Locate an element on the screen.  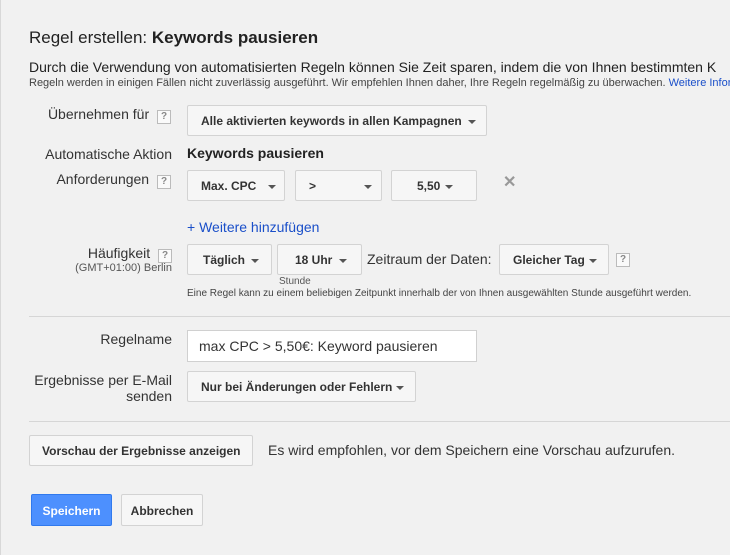
frequency-interval-dropdown: Täglich is located at coordinates (229, 259).